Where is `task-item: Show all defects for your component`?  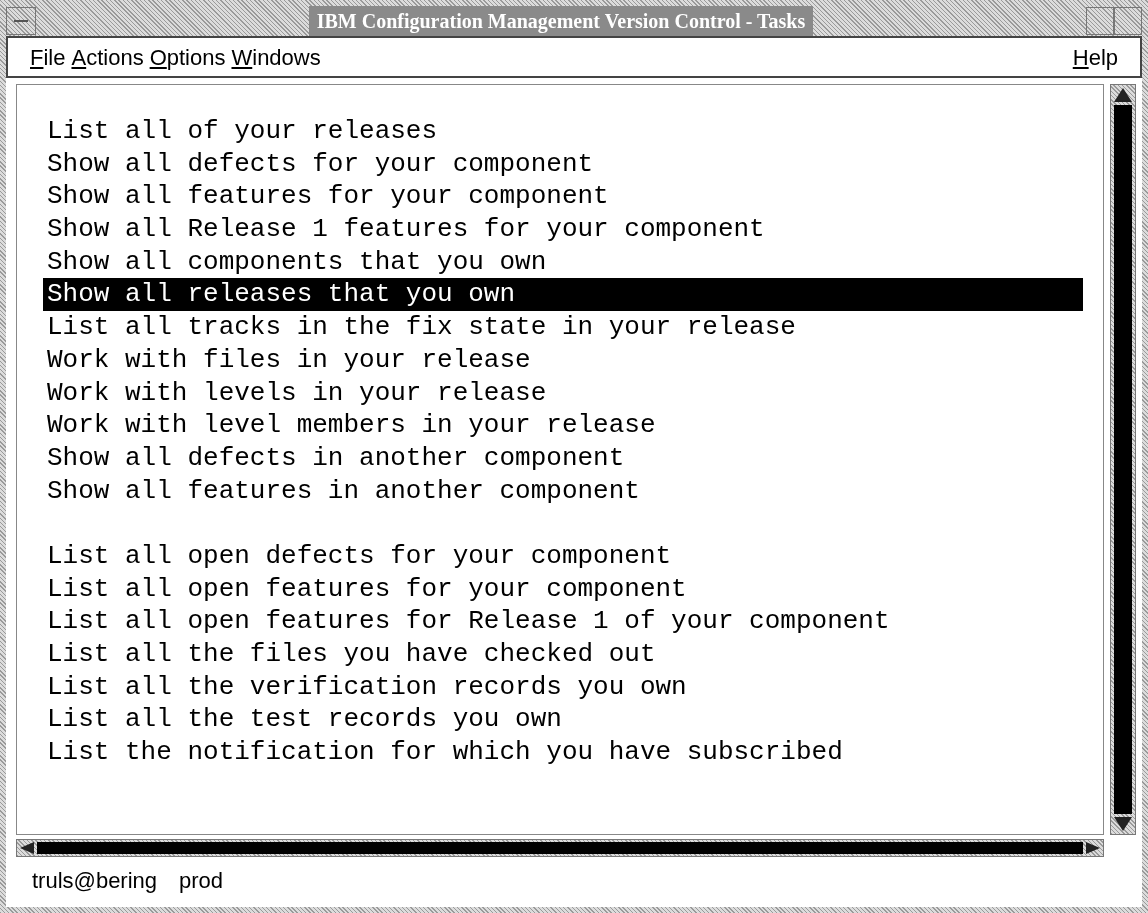 task-item: Show all defects for your component is located at coordinates (563, 164).